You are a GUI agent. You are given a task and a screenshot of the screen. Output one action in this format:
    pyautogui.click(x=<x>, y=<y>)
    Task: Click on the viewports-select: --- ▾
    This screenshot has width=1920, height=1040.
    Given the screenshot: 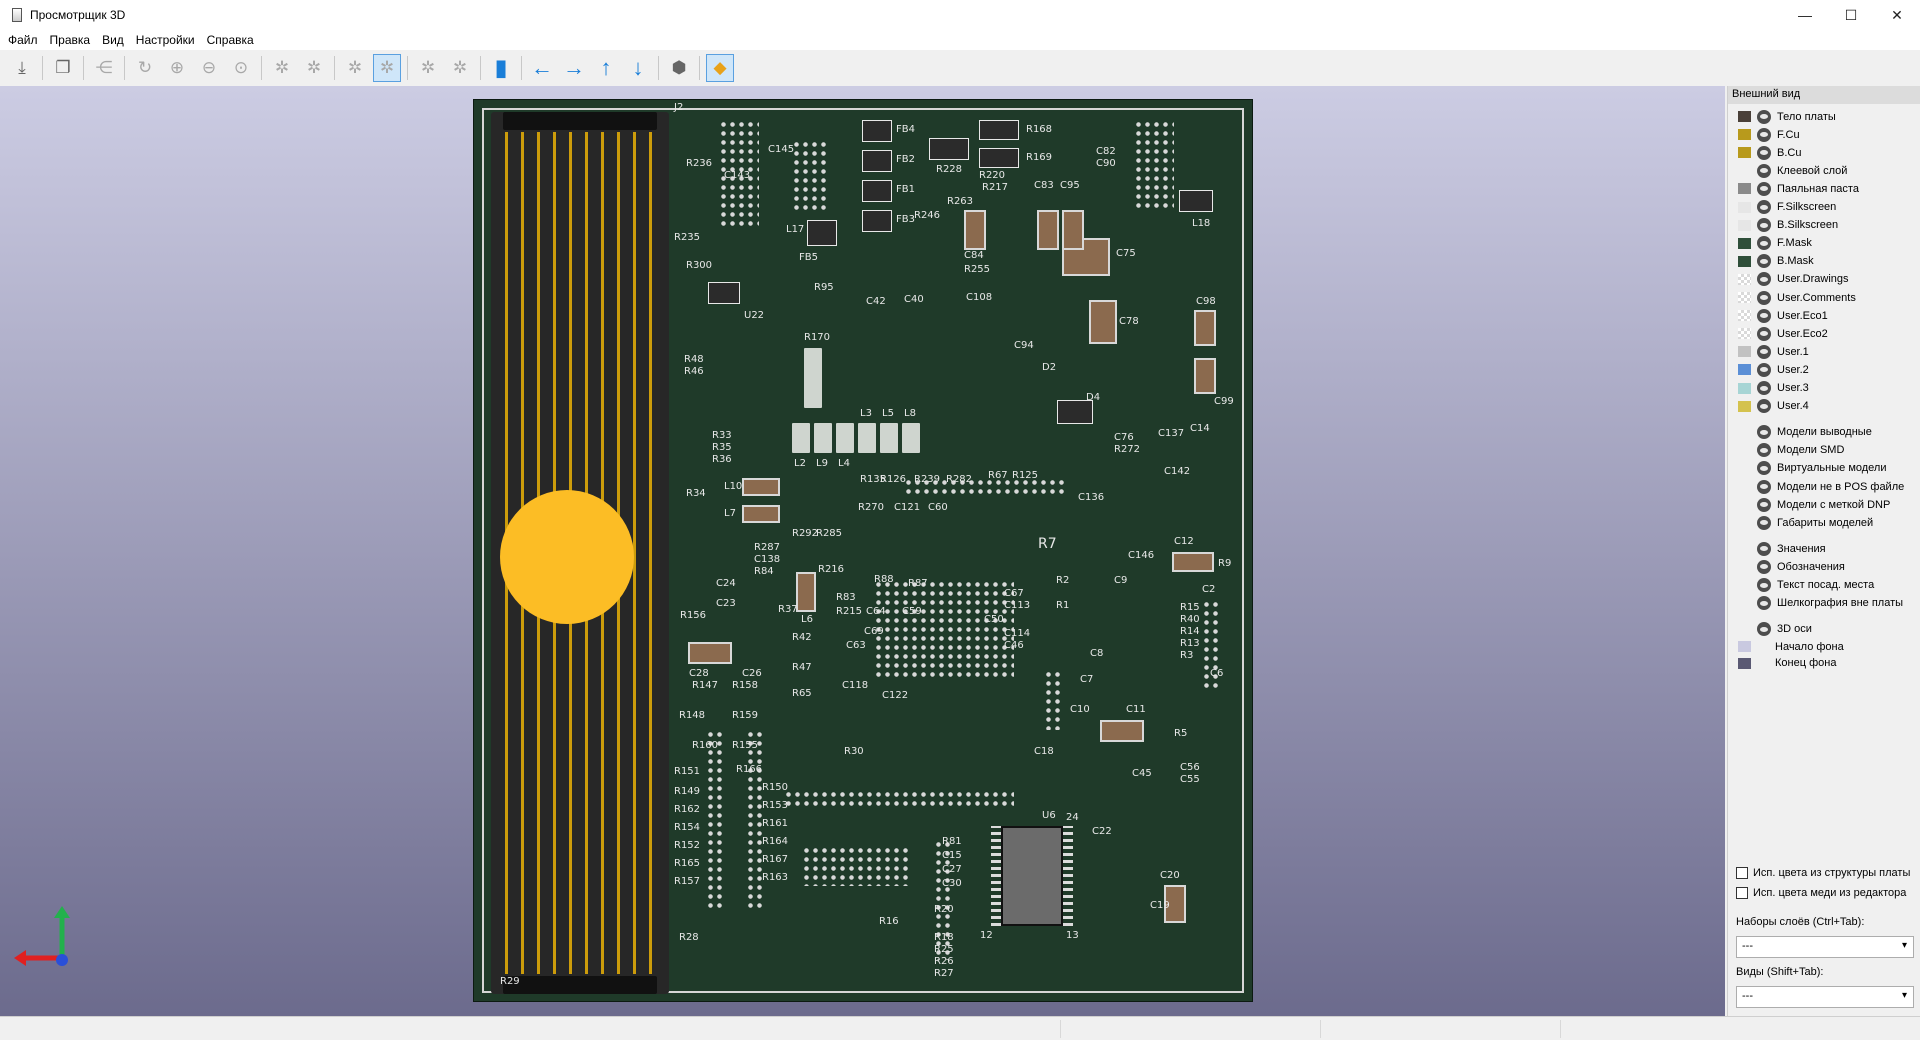 What is the action you would take?
    pyautogui.click(x=1825, y=997)
    